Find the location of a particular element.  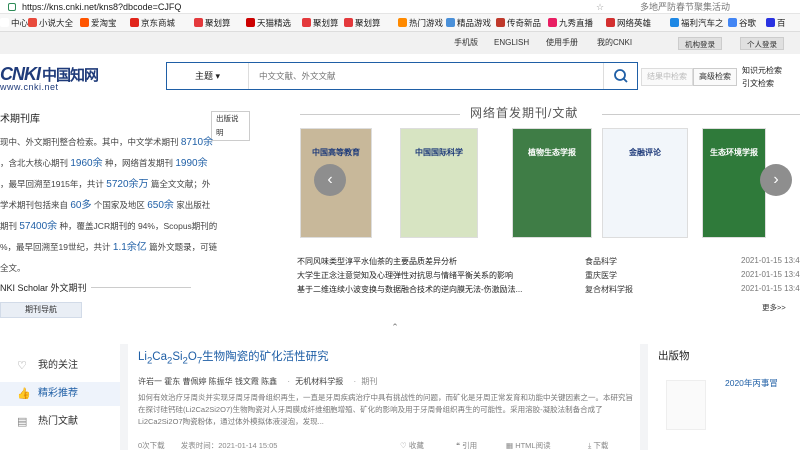

article-date: 2021-01-15 13:42:24 is located at coordinates (770, 274).